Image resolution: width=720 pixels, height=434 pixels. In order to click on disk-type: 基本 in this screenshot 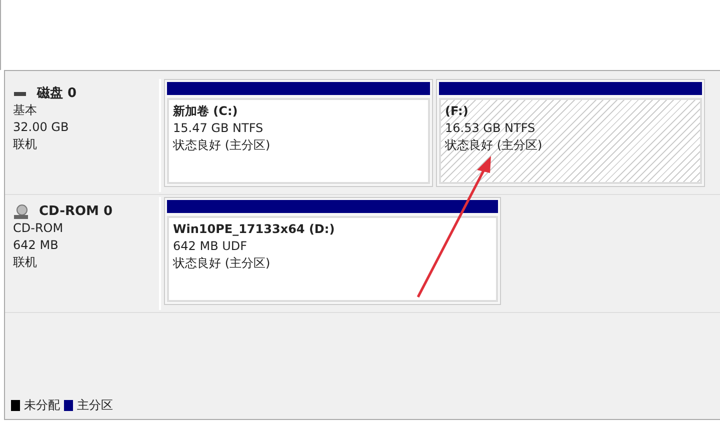, I will do `click(25, 110)`.